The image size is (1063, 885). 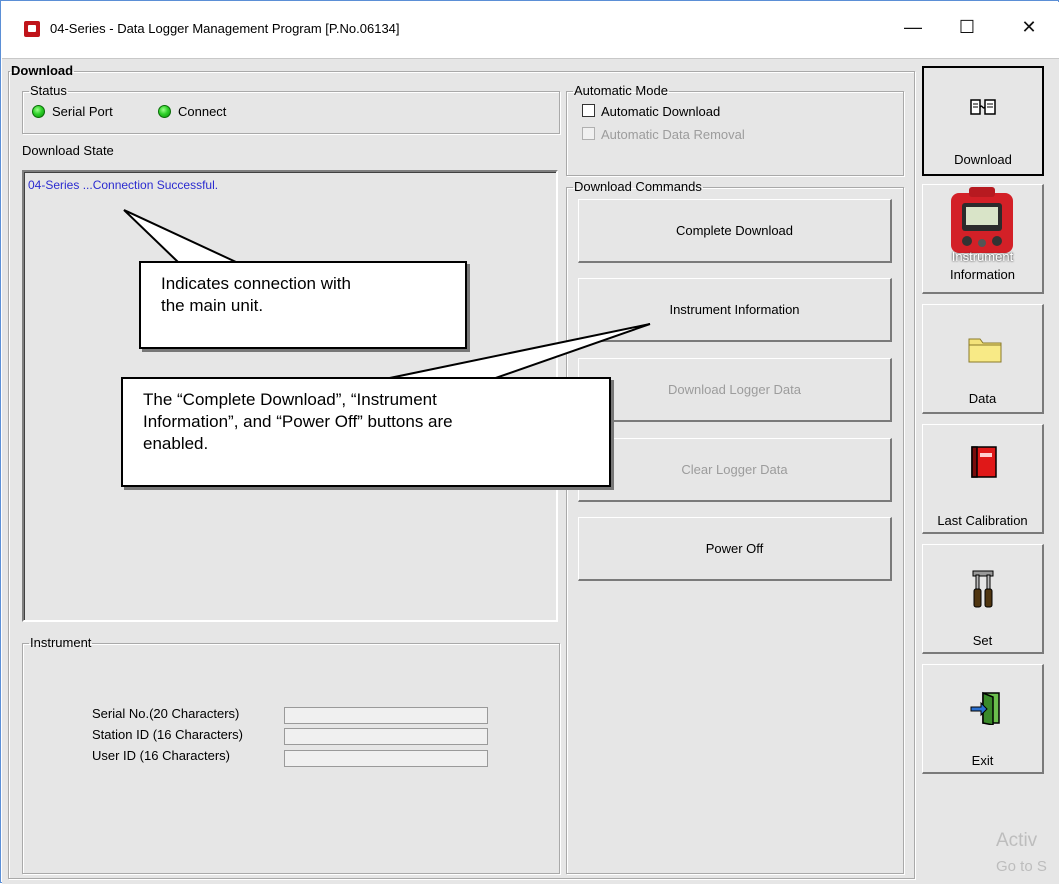 What do you see at coordinates (290, 399) in the screenshot?
I see `buttons-callout-line1: The “Complete Download”, “Instrument` at bounding box center [290, 399].